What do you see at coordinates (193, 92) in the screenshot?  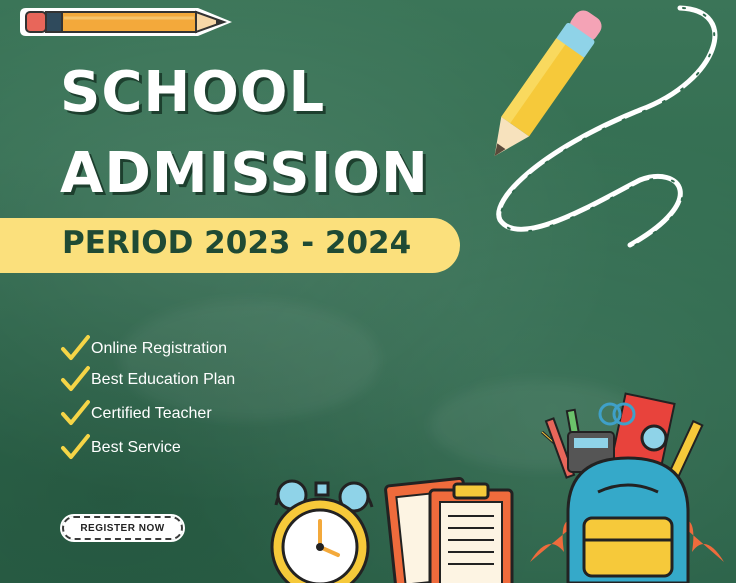 I see `title-line-1: SCHOOL` at bounding box center [193, 92].